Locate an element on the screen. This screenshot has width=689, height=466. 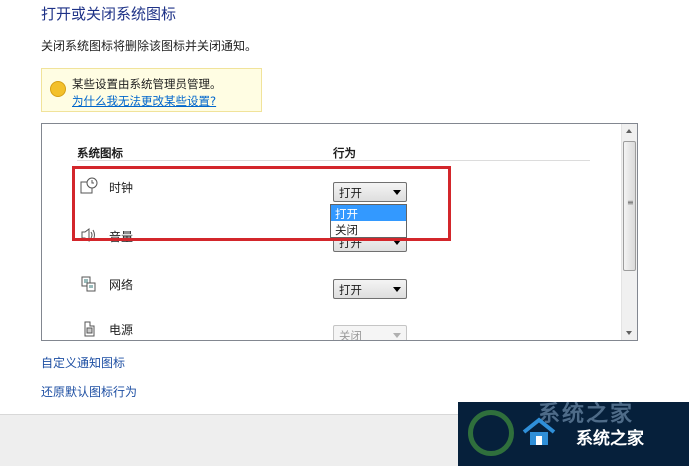
scroll-up-button is located at coordinates (629, 131).